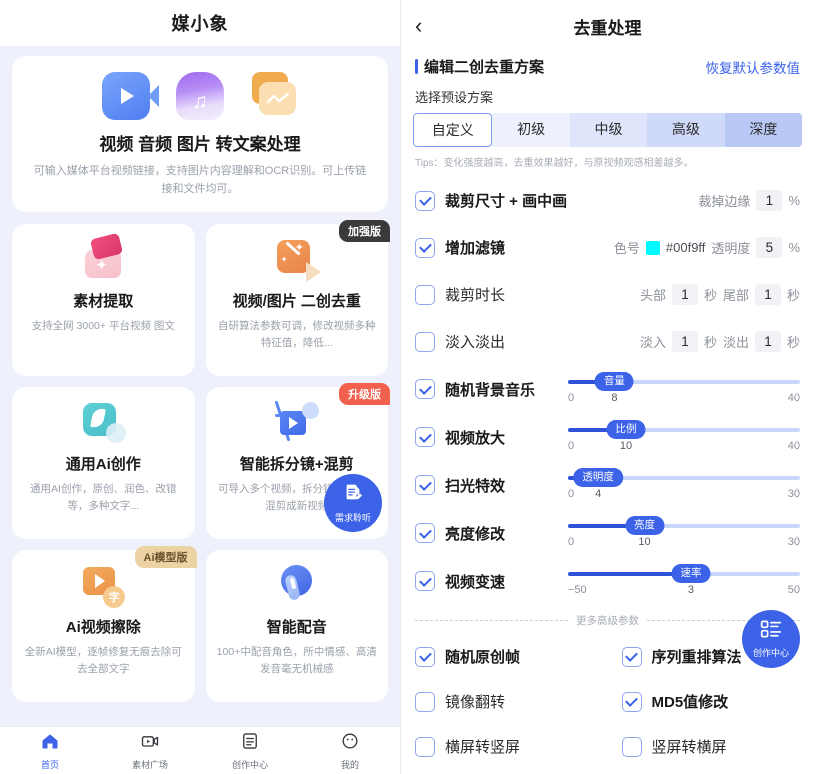 The height and width of the screenshot is (774, 814). I want to click on option-label: 裁剪时长, so click(475, 295).